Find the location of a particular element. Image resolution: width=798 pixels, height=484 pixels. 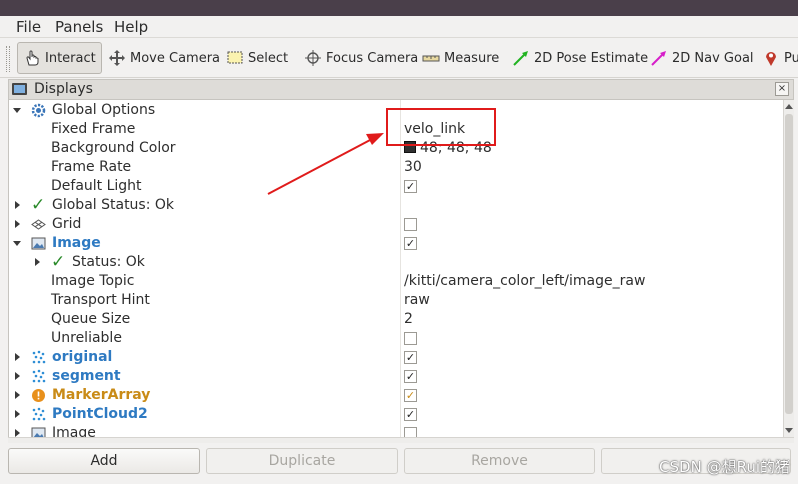

unreliable-checkbox is located at coordinates (410, 338).